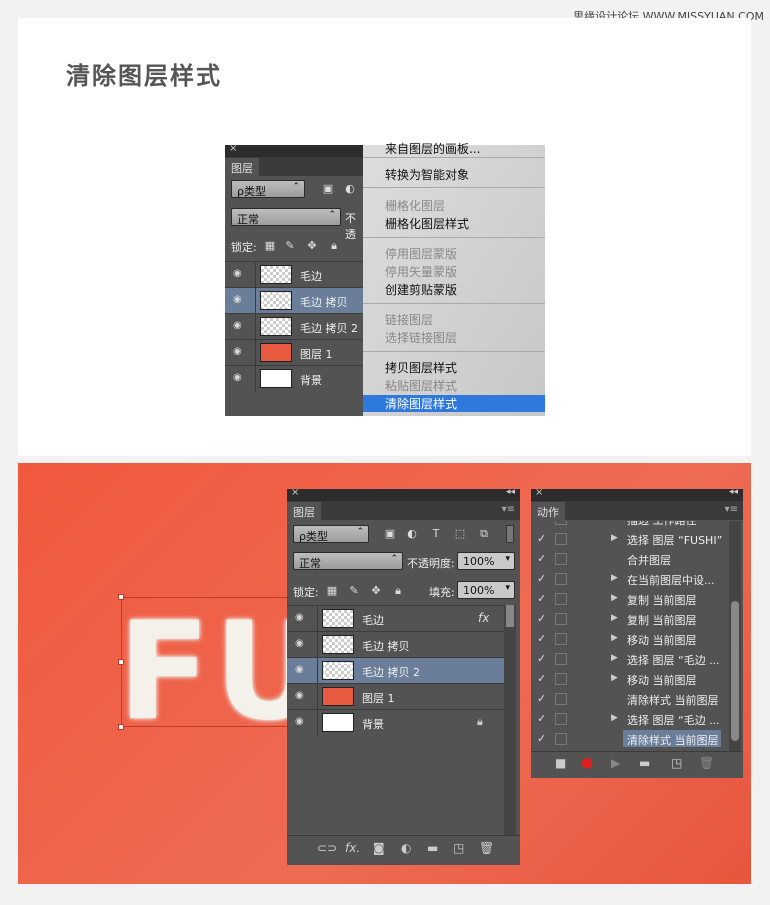 The image size is (770, 905). What do you see at coordinates (454, 403) in the screenshot?
I see `menu-item: 清除图层样式` at bounding box center [454, 403].